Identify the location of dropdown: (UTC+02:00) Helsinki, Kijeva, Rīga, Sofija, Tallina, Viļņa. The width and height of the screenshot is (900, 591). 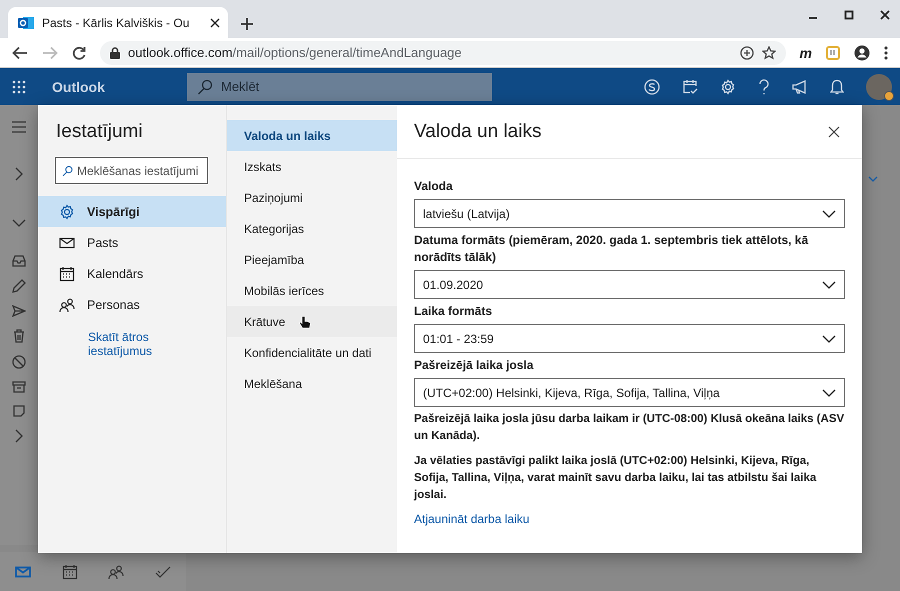
(629, 392).